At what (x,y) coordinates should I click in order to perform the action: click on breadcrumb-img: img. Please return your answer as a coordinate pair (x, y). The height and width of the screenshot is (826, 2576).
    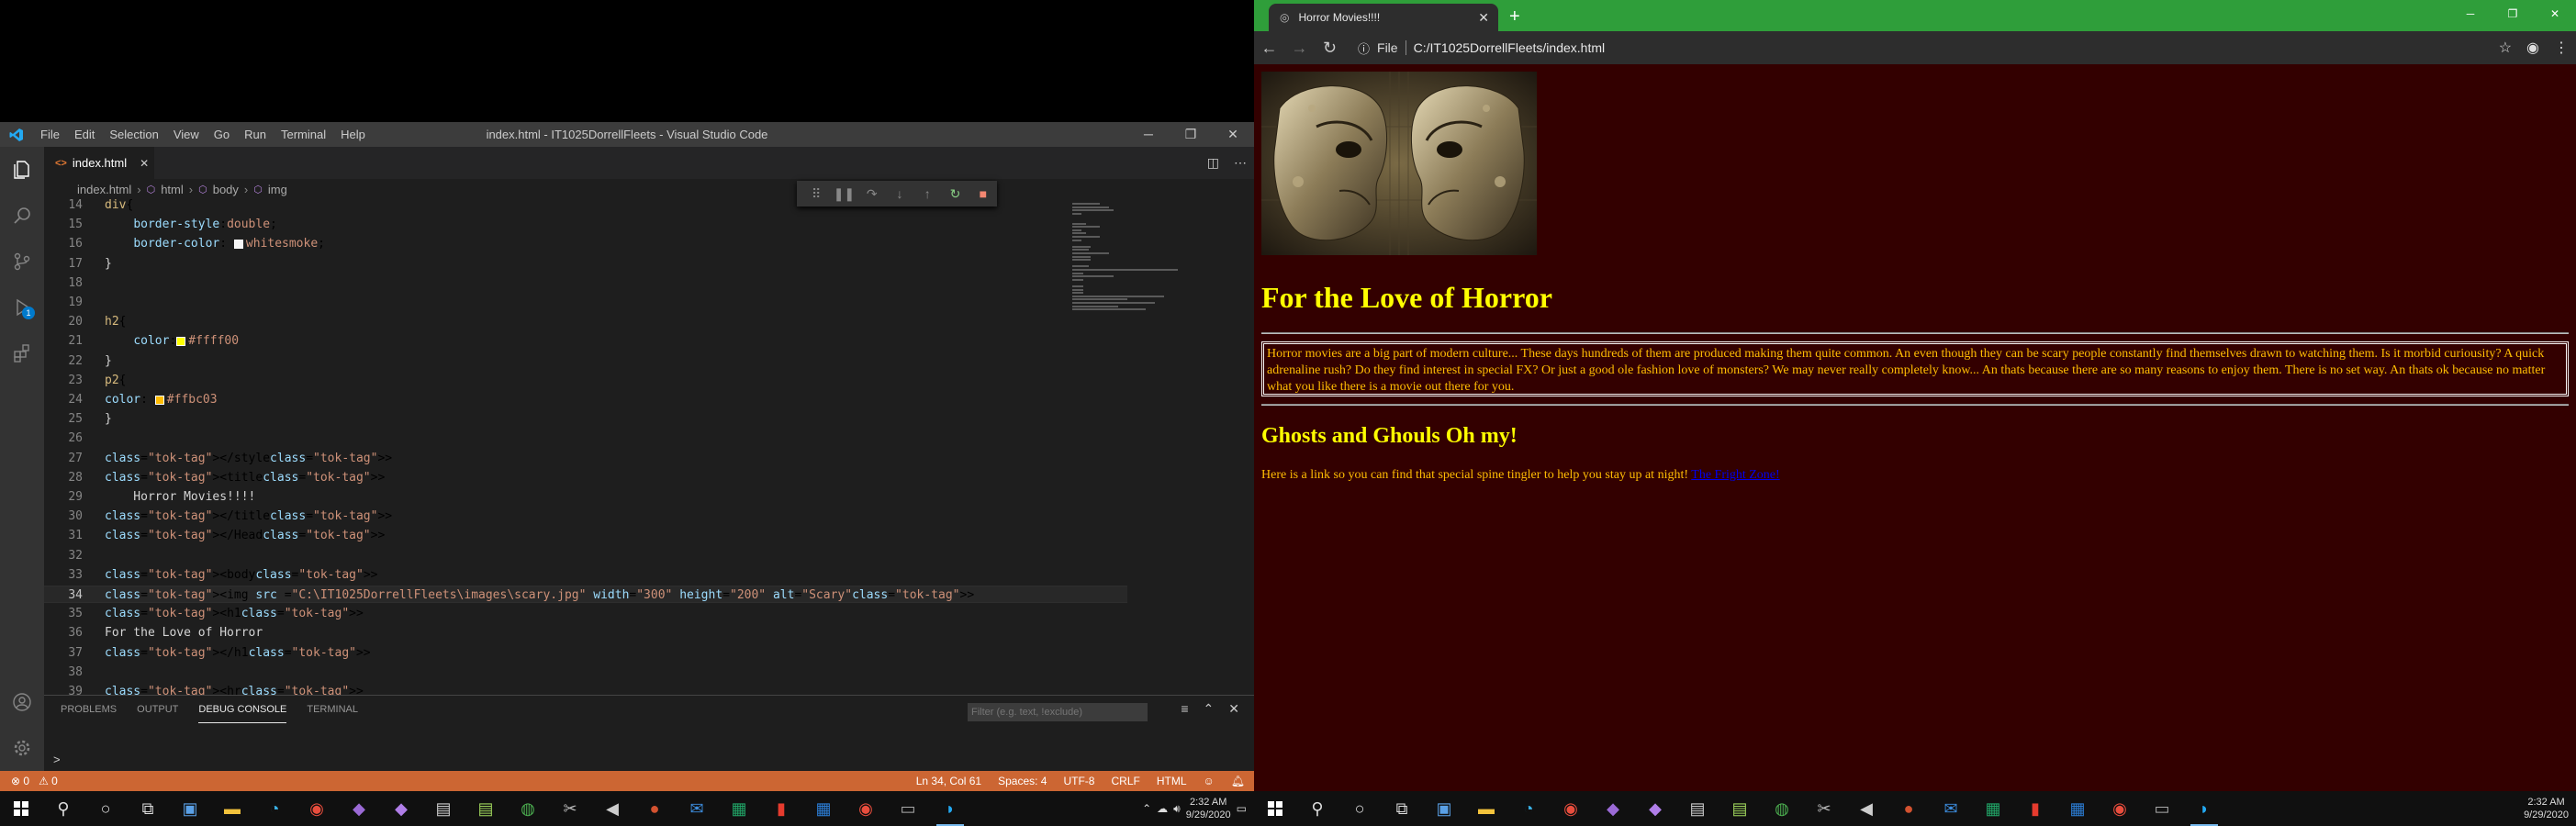
    Looking at the image, I should click on (277, 190).